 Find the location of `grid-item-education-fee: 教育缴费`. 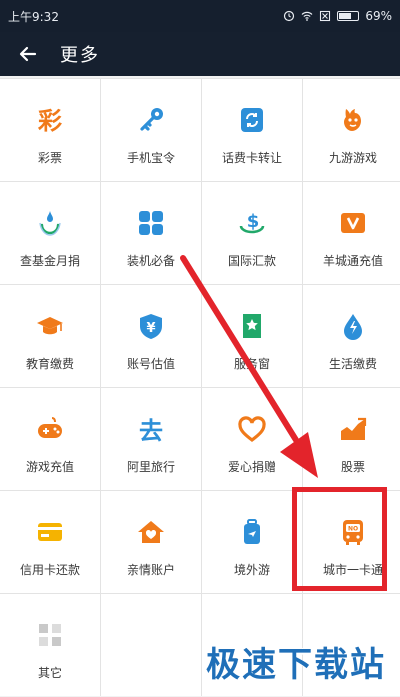

grid-item-education-fee: 教育缴费 is located at coordinates (50, 336).